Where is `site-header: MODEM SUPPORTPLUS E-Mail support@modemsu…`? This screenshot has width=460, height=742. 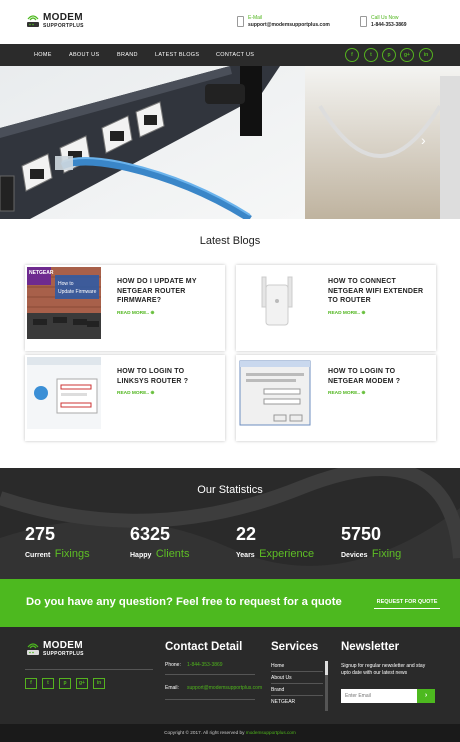
site-header: MODEM SUPPORTPLUS E-Mail support@modemsu… is located at coordinates (230, 22).